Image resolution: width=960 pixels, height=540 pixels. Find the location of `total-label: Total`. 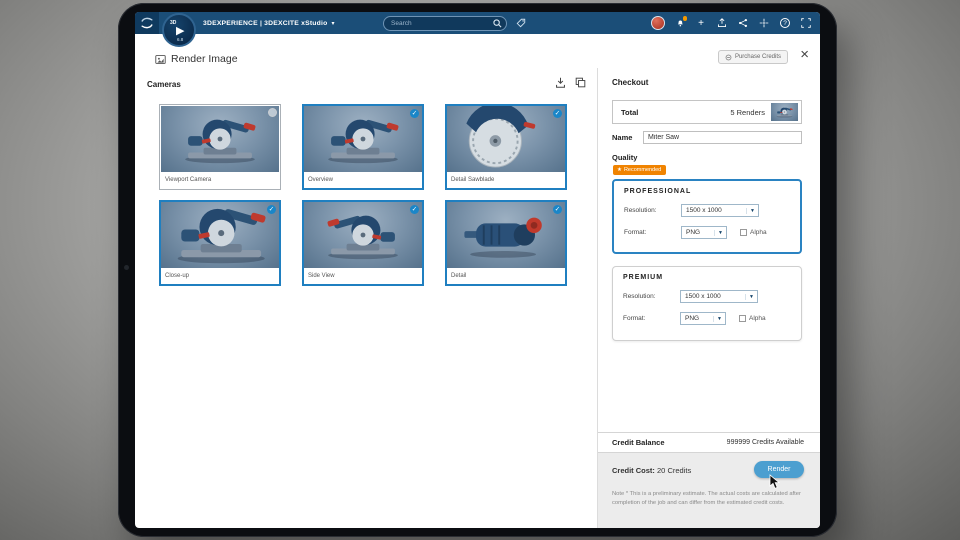

total-label: Total is located at coordinates (630, 112).